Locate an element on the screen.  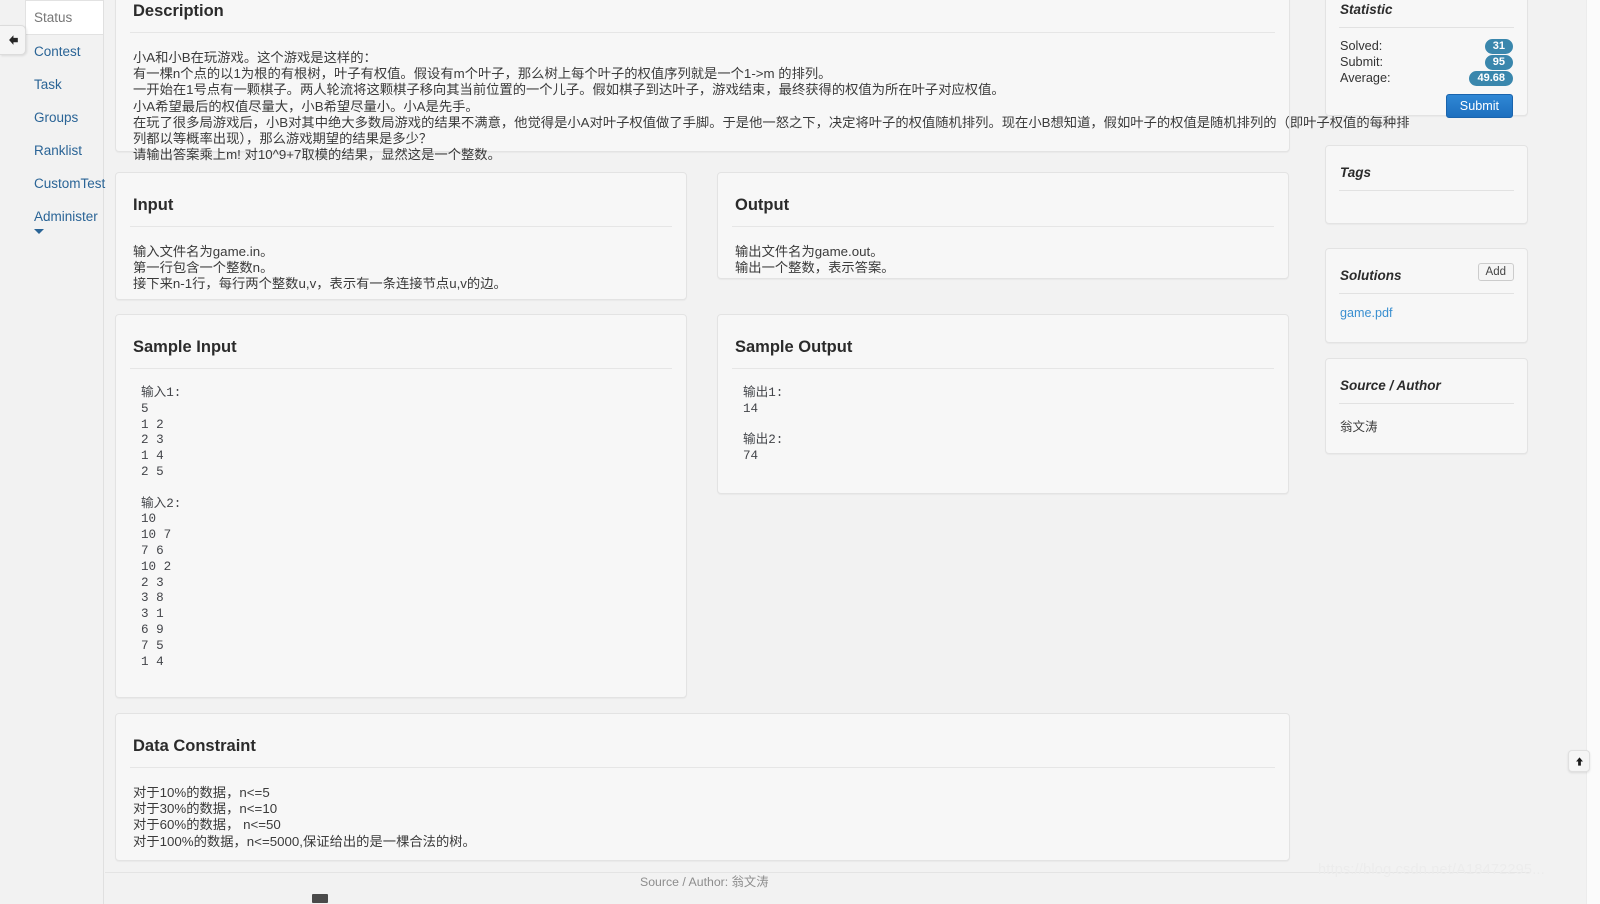
input-line: 接下来n-1行，每行两个整数u,v，表示有一条连接节点u,v的边。 is located at coordinates (320, 284).